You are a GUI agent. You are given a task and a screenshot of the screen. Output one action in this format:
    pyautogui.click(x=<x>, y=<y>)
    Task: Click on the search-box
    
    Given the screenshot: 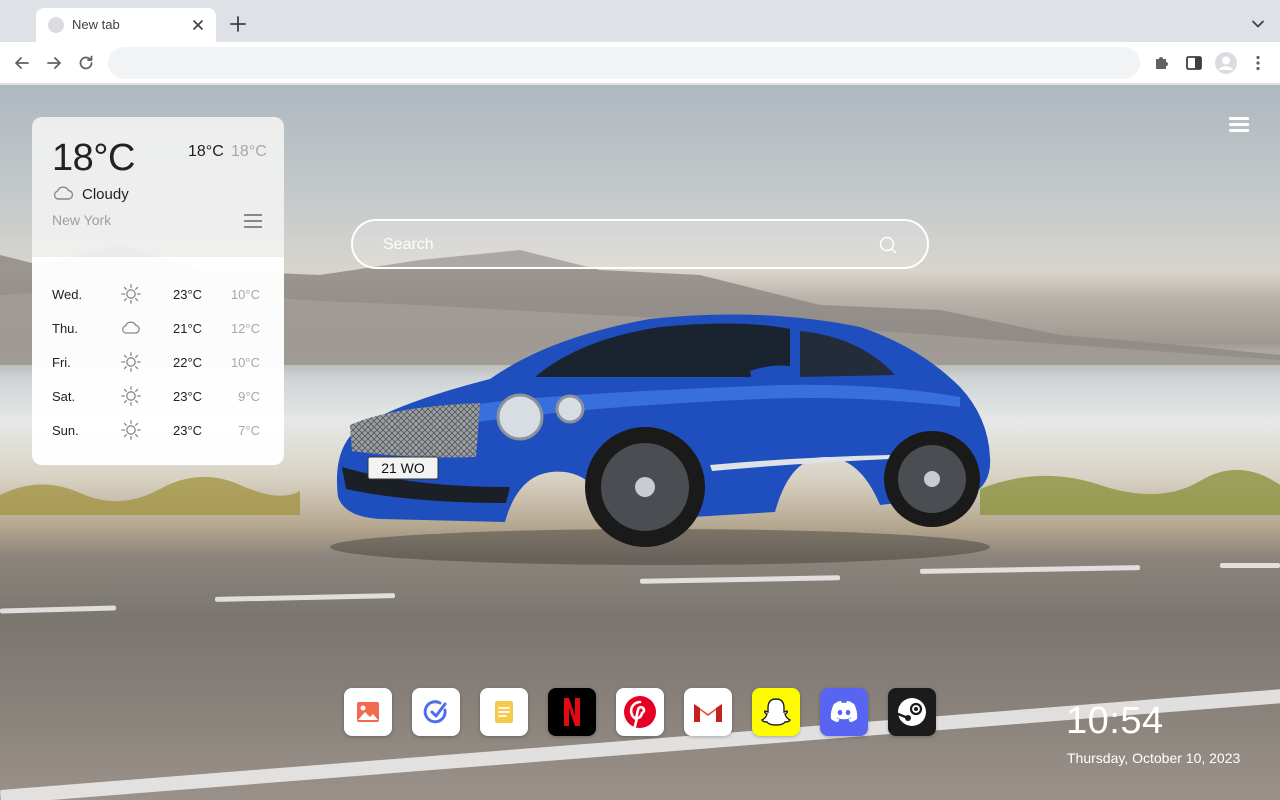 What is the action you would take?
    pyautogui.click(x=640, y=244)
    